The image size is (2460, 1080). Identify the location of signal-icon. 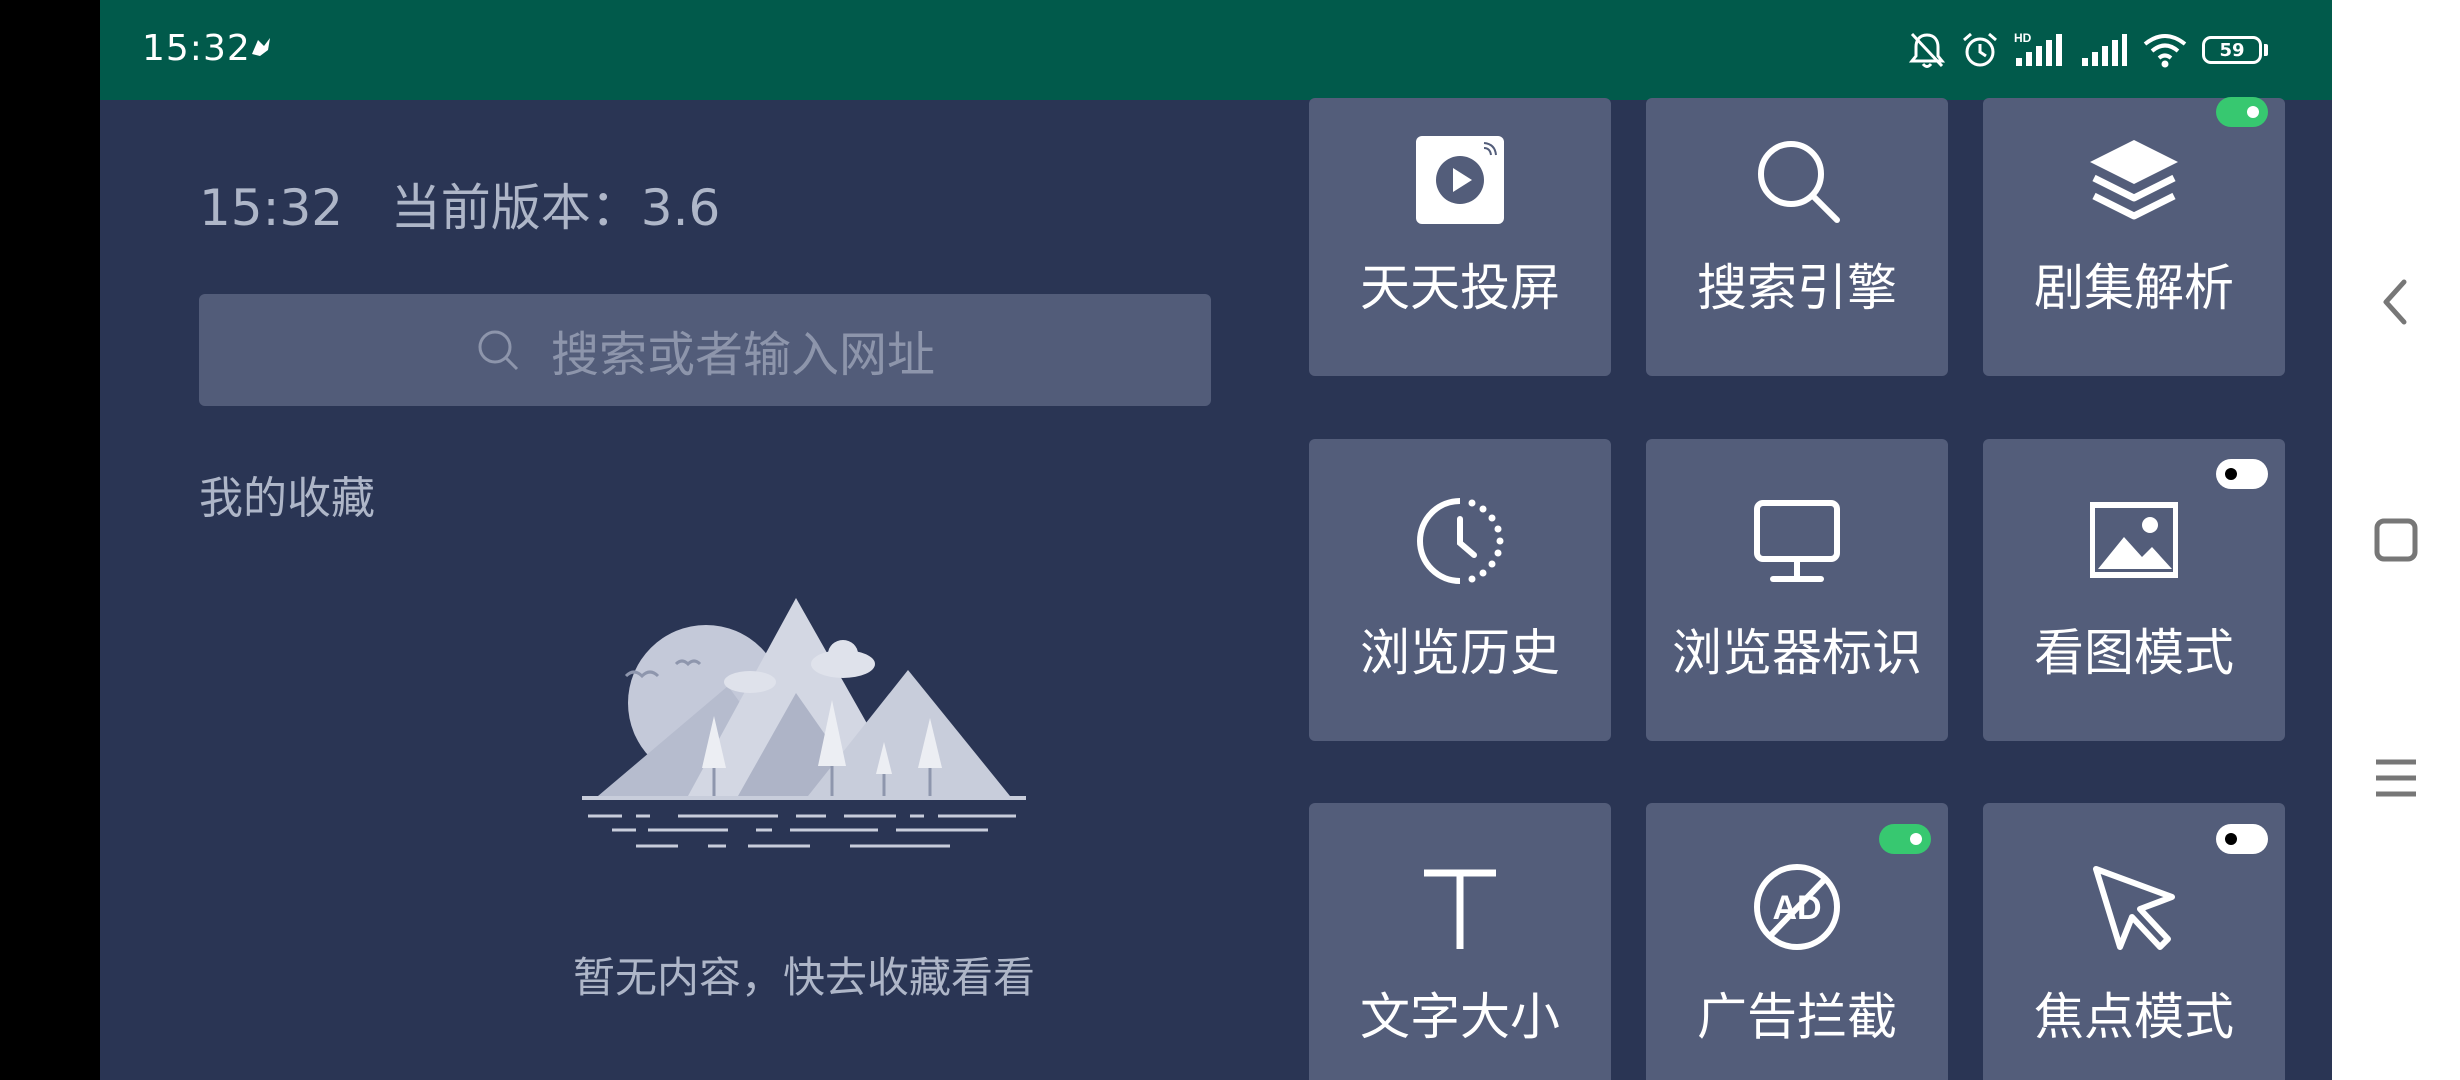
(2104, 50).